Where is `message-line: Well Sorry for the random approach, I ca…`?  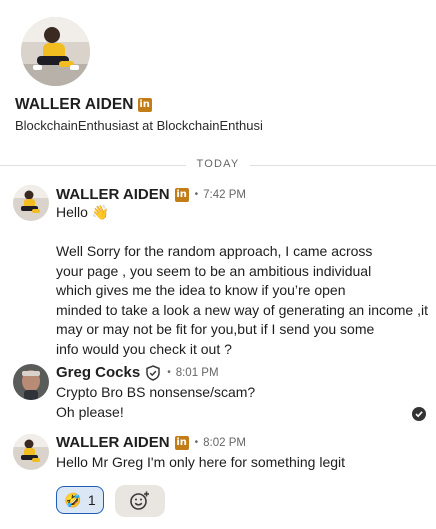
message-line: Well Sorry for the random approach, I ca… is located at coordinates (214, 251).